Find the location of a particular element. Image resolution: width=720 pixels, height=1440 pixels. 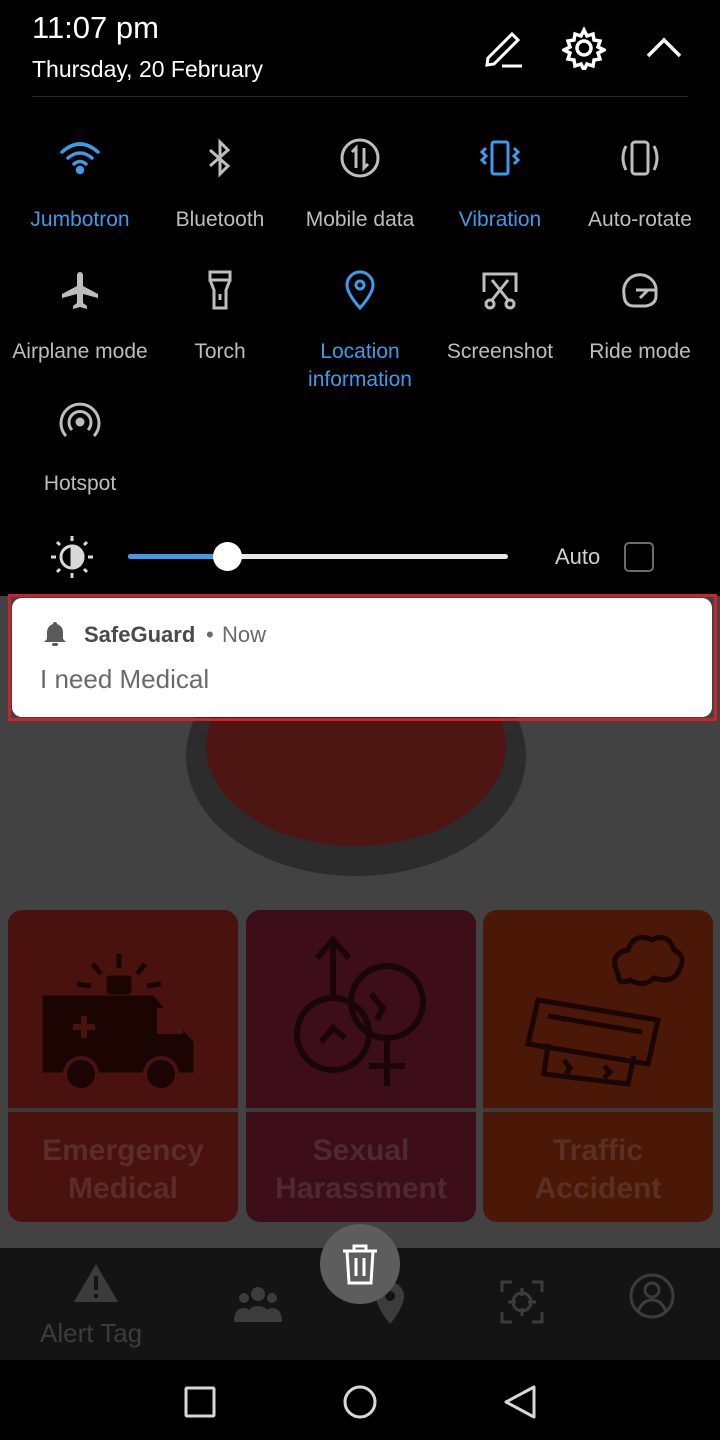

delete-button is located at coordinates (360, 1264).